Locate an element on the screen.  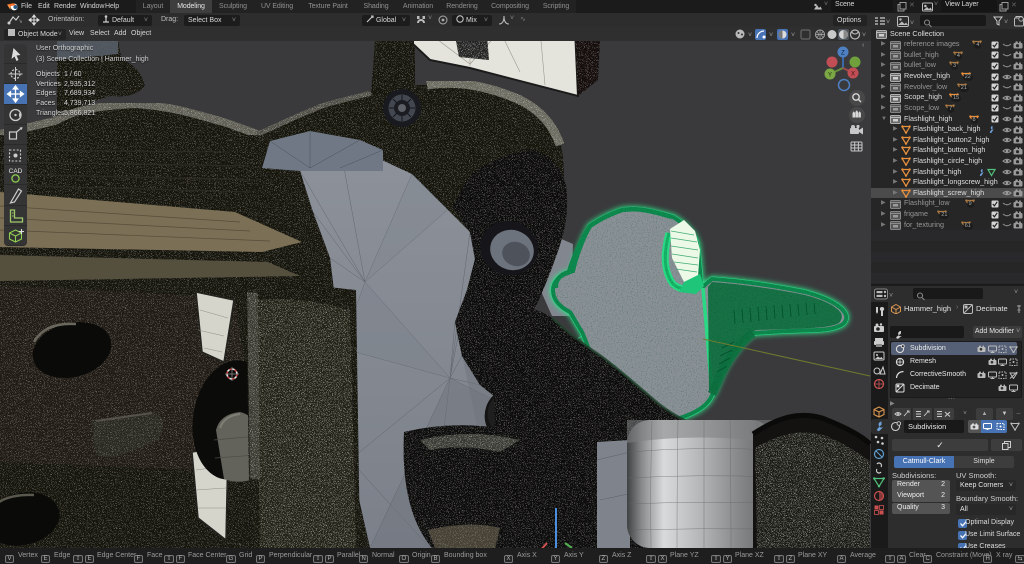
svg-text: Y is located at coordinates (830, 76).